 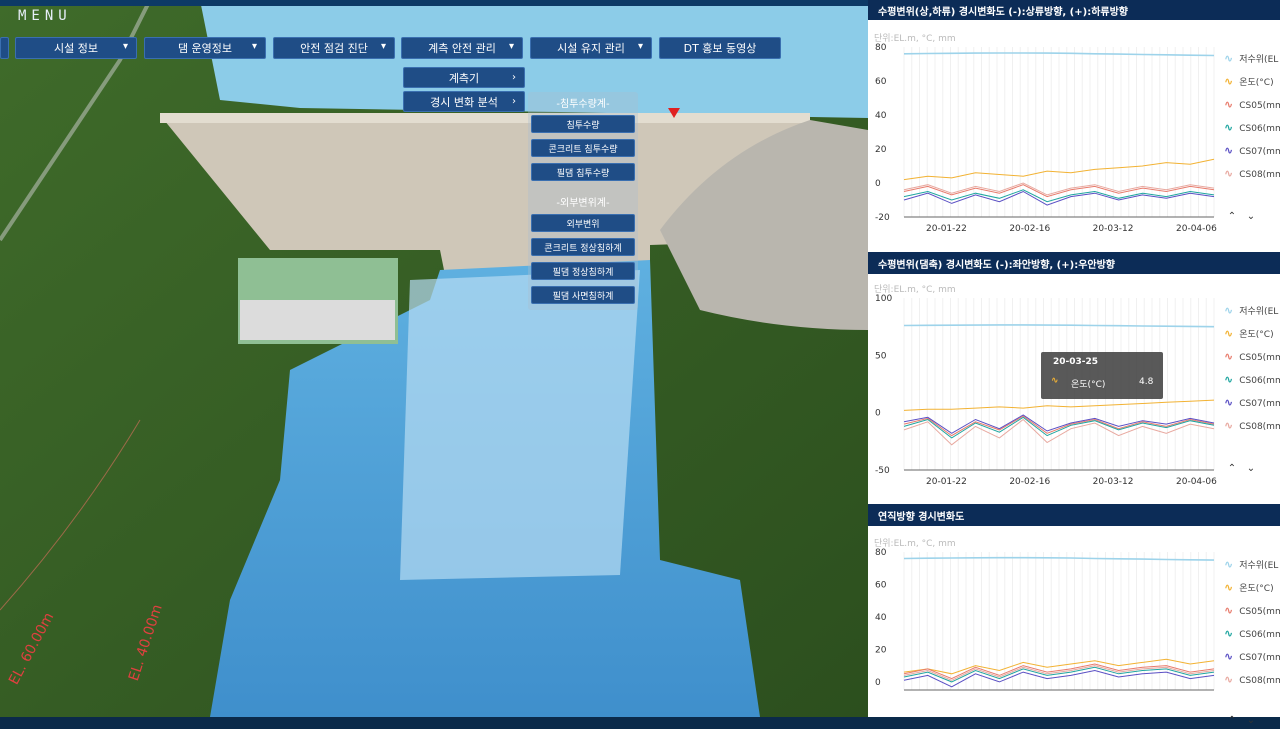 I want to click on flyout-seepage: 침투수량, so click(x=583, y=124).